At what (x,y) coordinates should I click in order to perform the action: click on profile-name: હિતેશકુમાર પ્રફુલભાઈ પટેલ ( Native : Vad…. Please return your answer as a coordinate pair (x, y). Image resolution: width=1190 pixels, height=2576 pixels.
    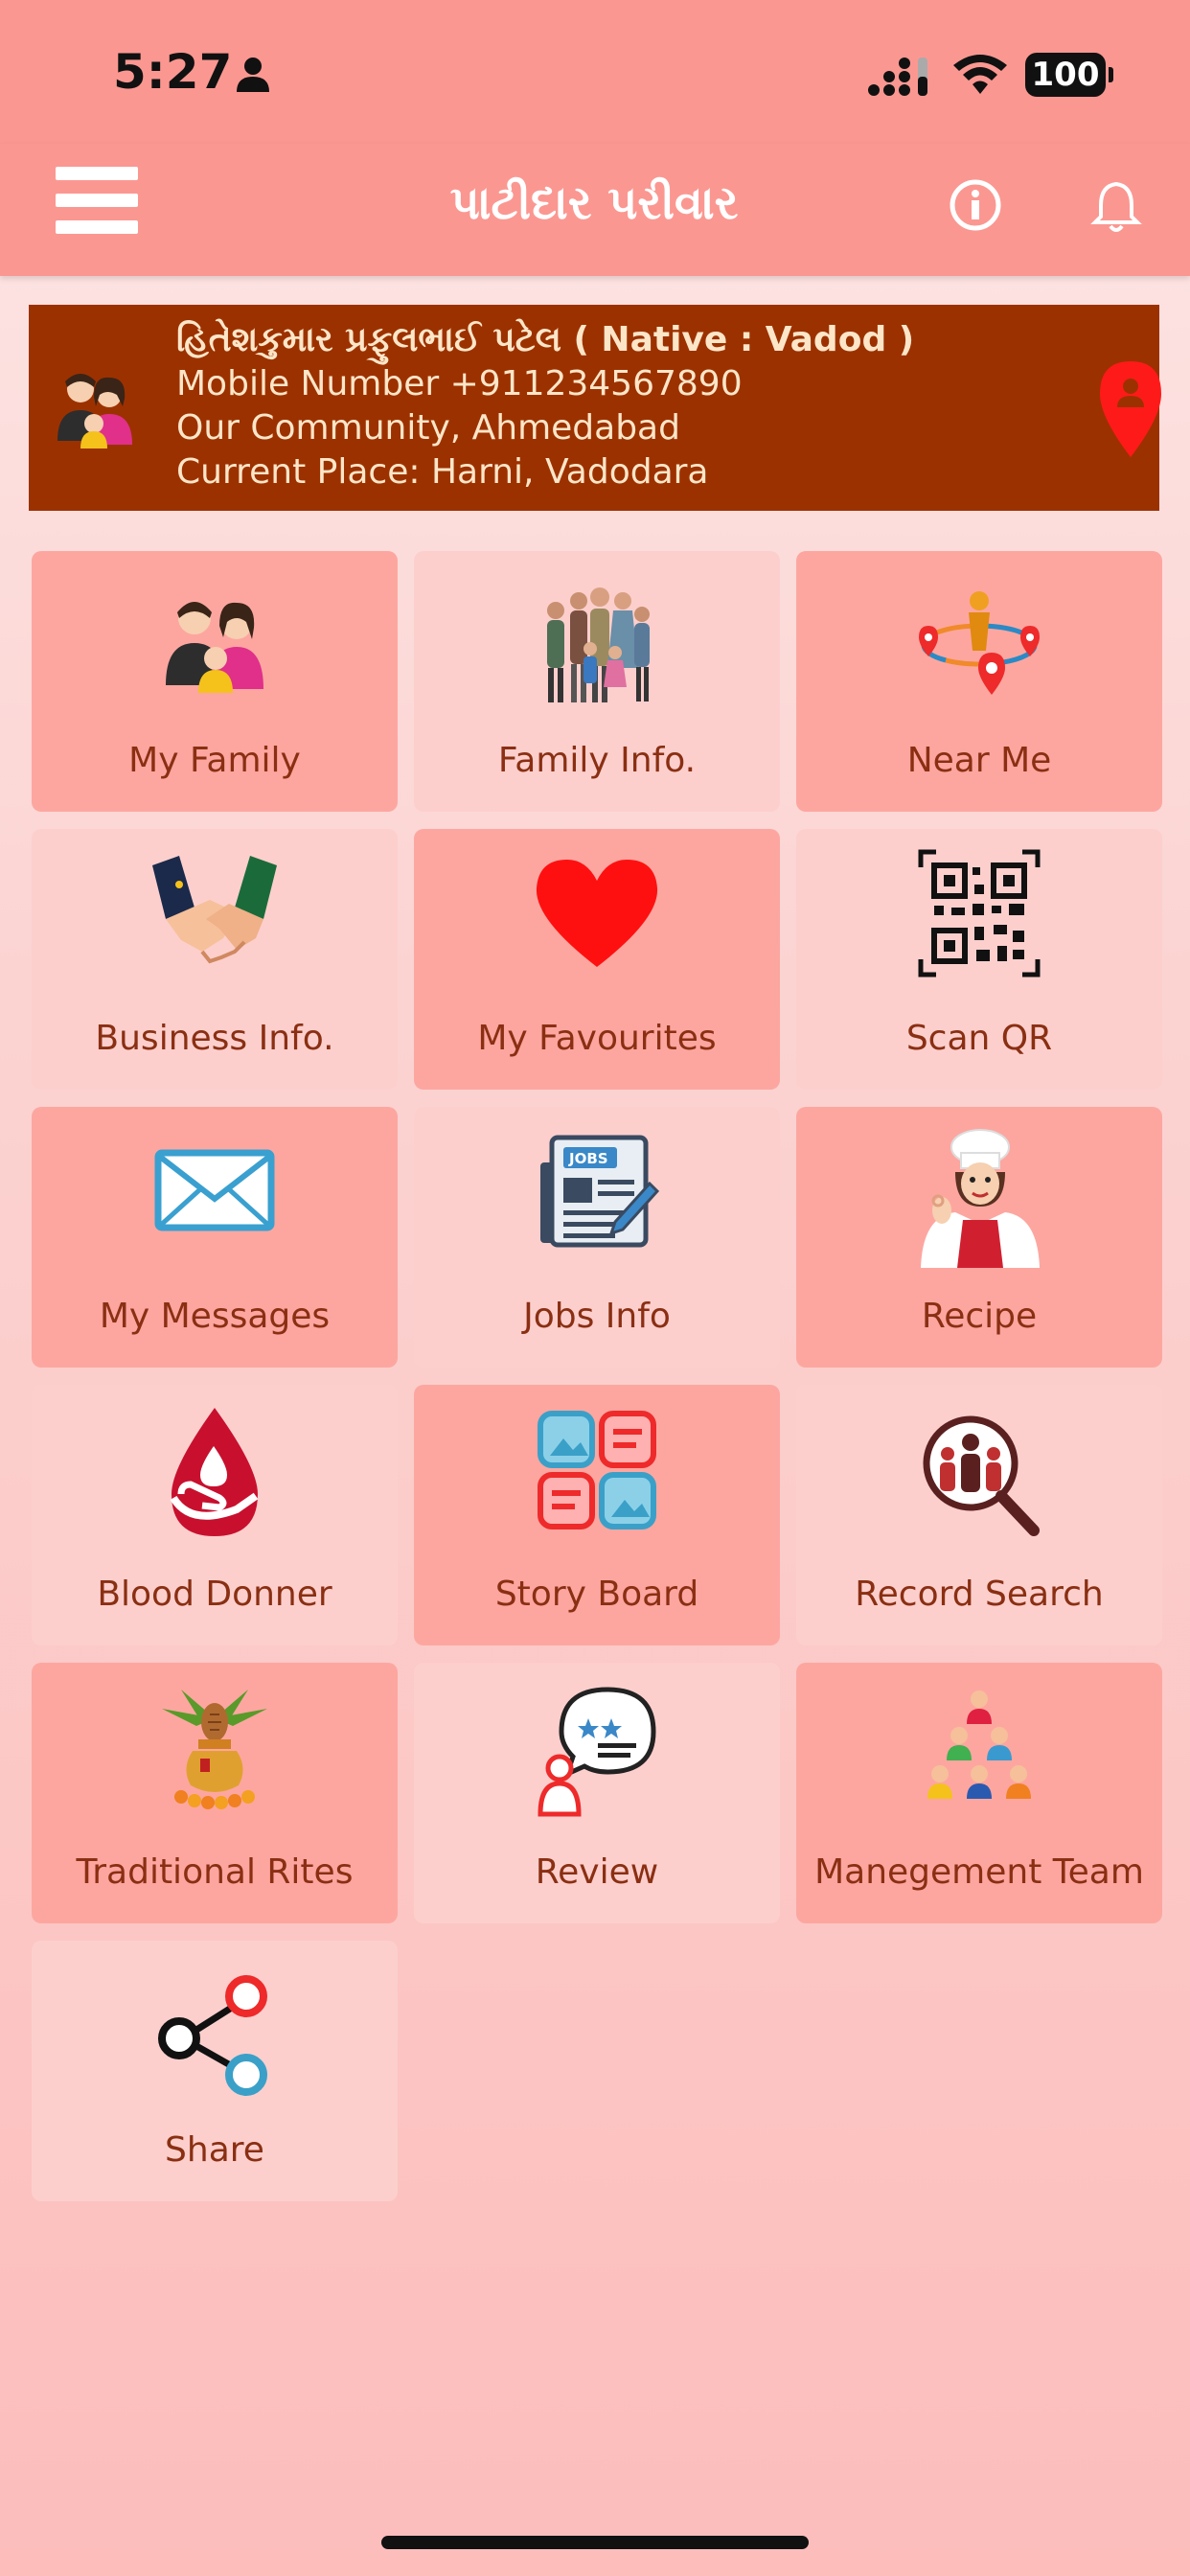
    Looking at the image, I should click on (545, 339).